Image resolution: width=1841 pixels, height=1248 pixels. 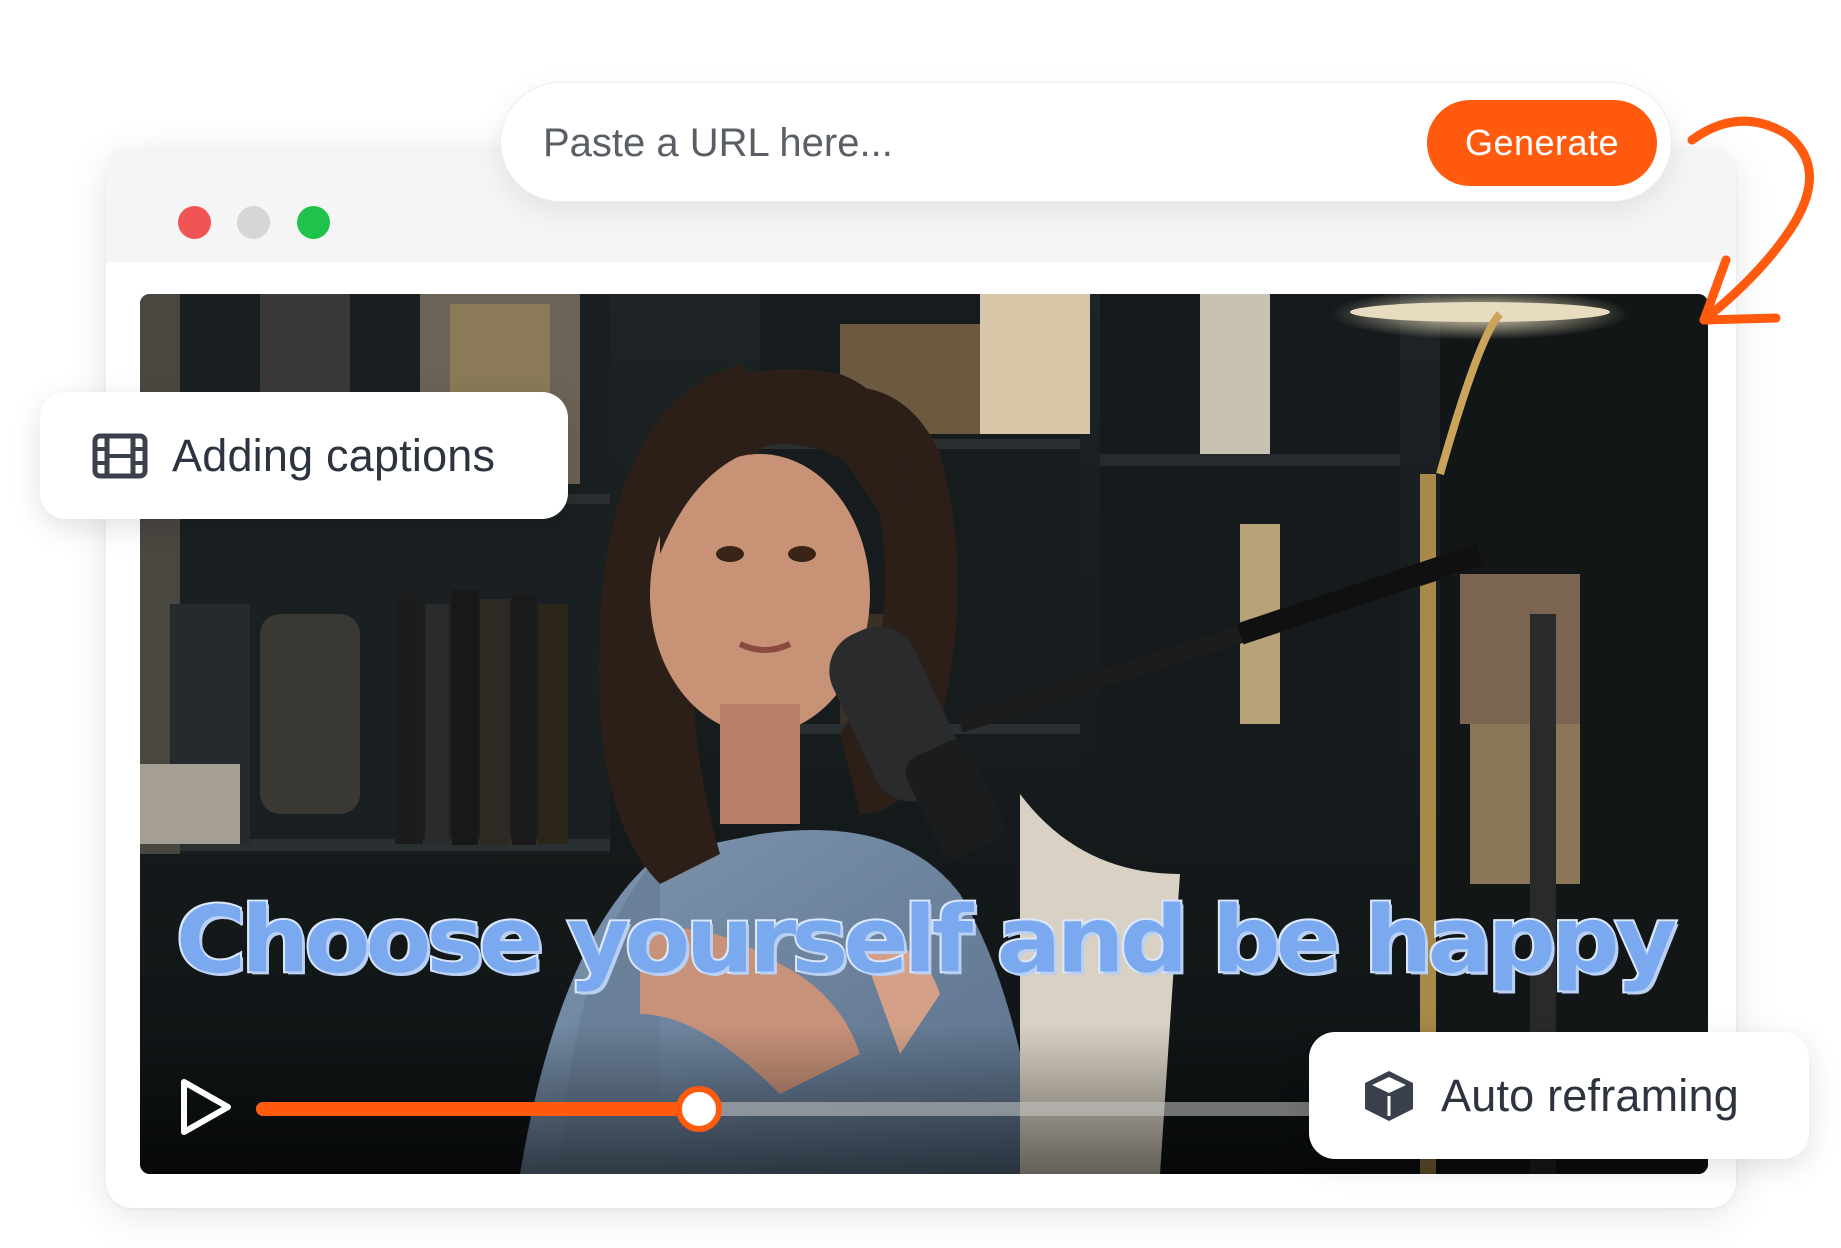 I want to click on minimize-window-dot, so click(x=253, y=222).